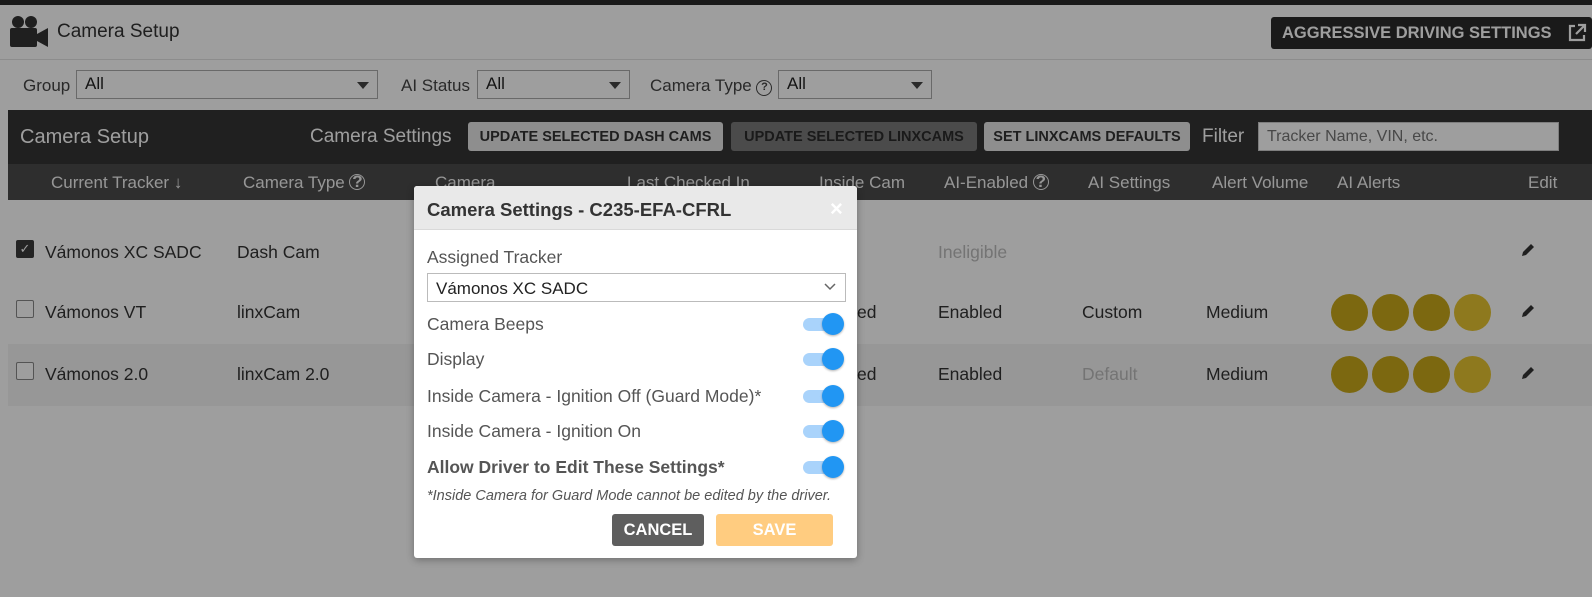  What do you see at coordinates (824, 396) in the screenshot?
I see `guard-mode-toggle` at bounding box center [824, 396].